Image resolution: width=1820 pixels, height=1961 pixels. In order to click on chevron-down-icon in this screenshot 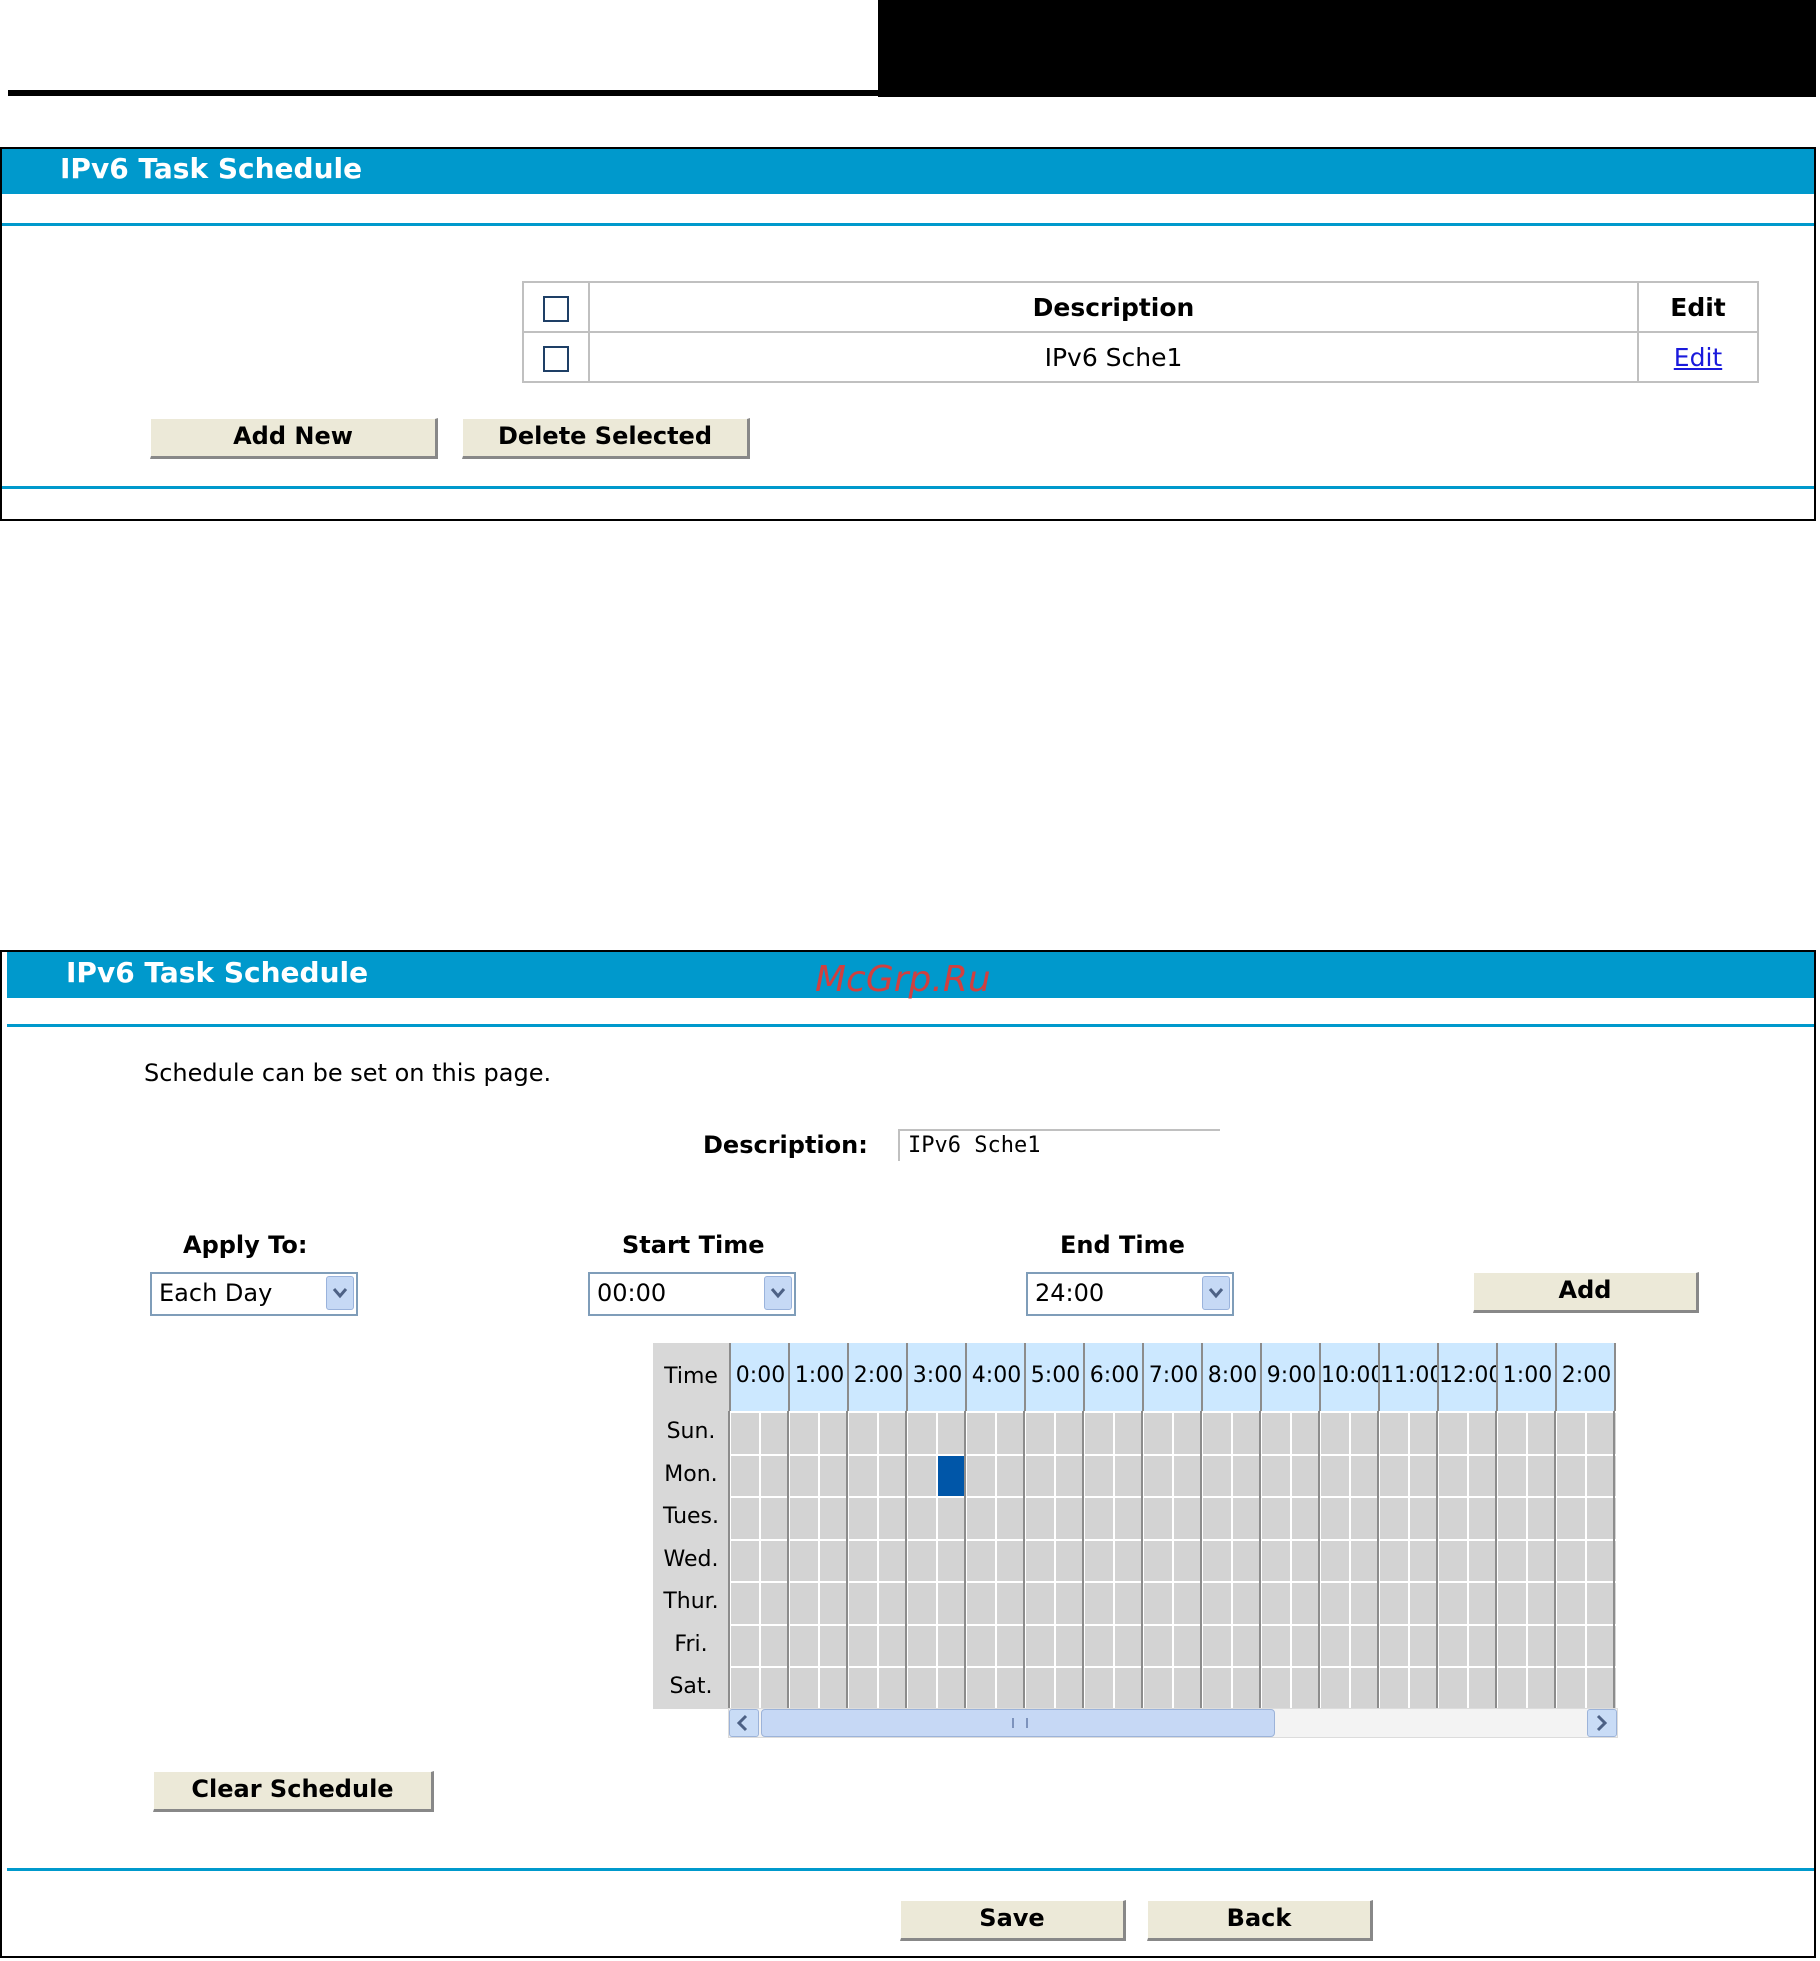, I will do `click(1216, 1293)`.